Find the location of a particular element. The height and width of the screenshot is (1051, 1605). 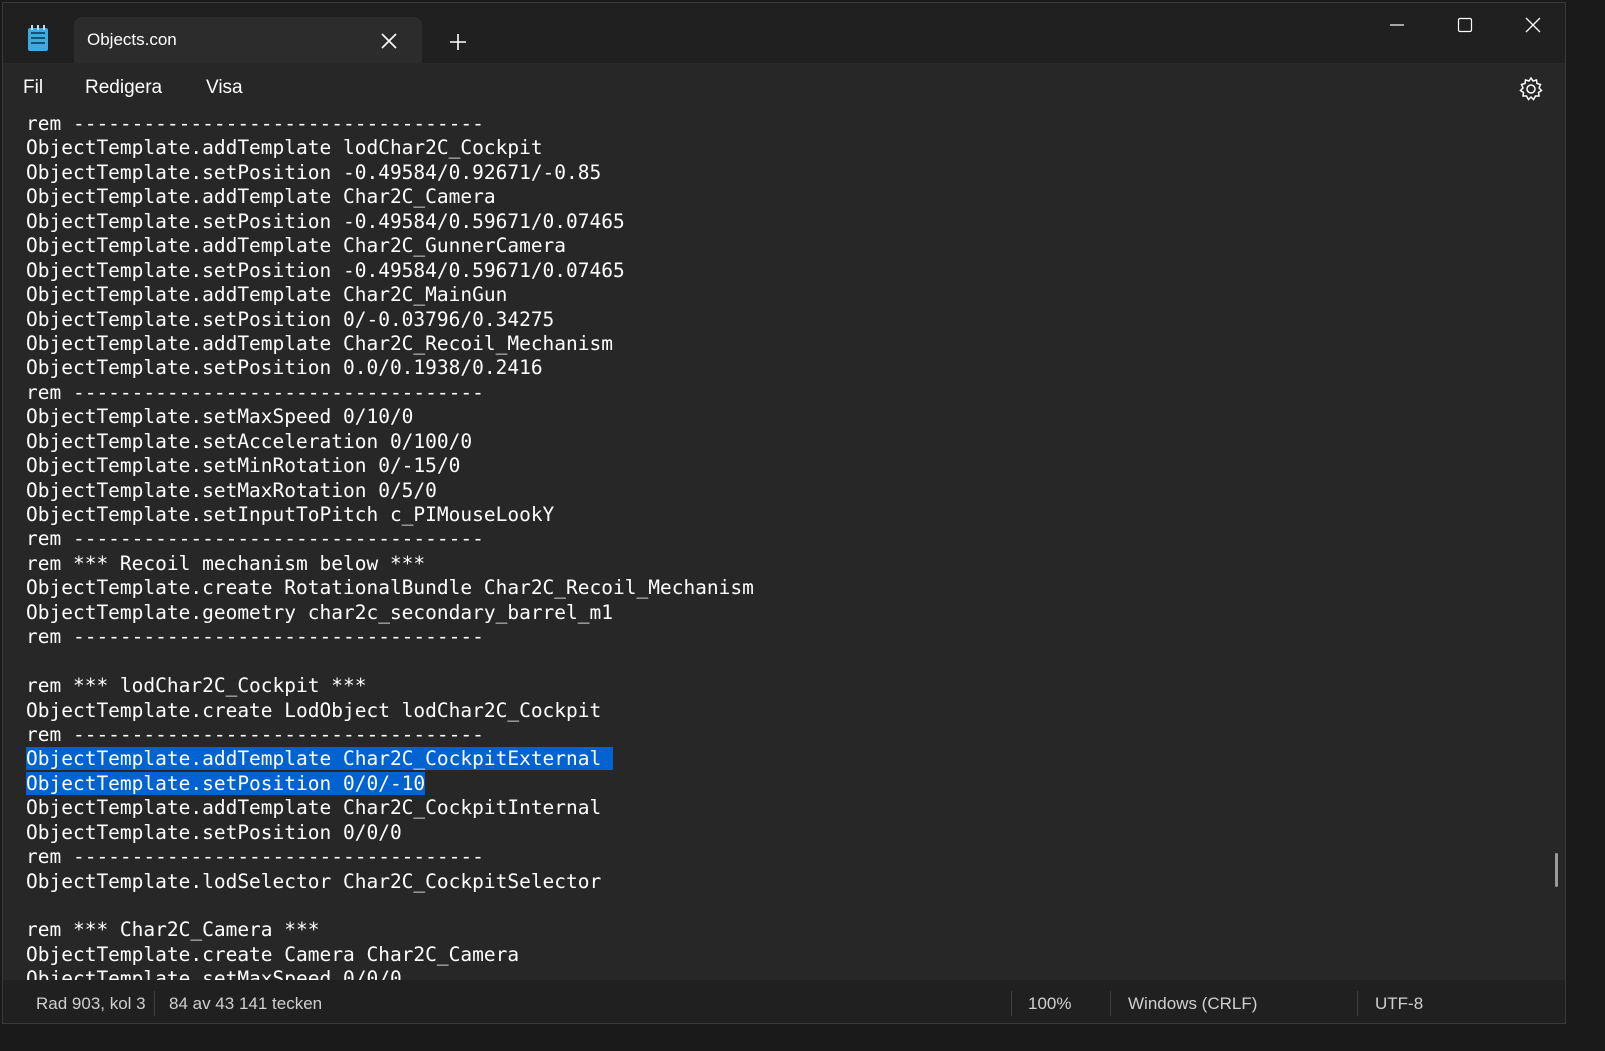

line-text: rem *** lodChar2C_Cockpit *** is located at coordinates (196, 686).